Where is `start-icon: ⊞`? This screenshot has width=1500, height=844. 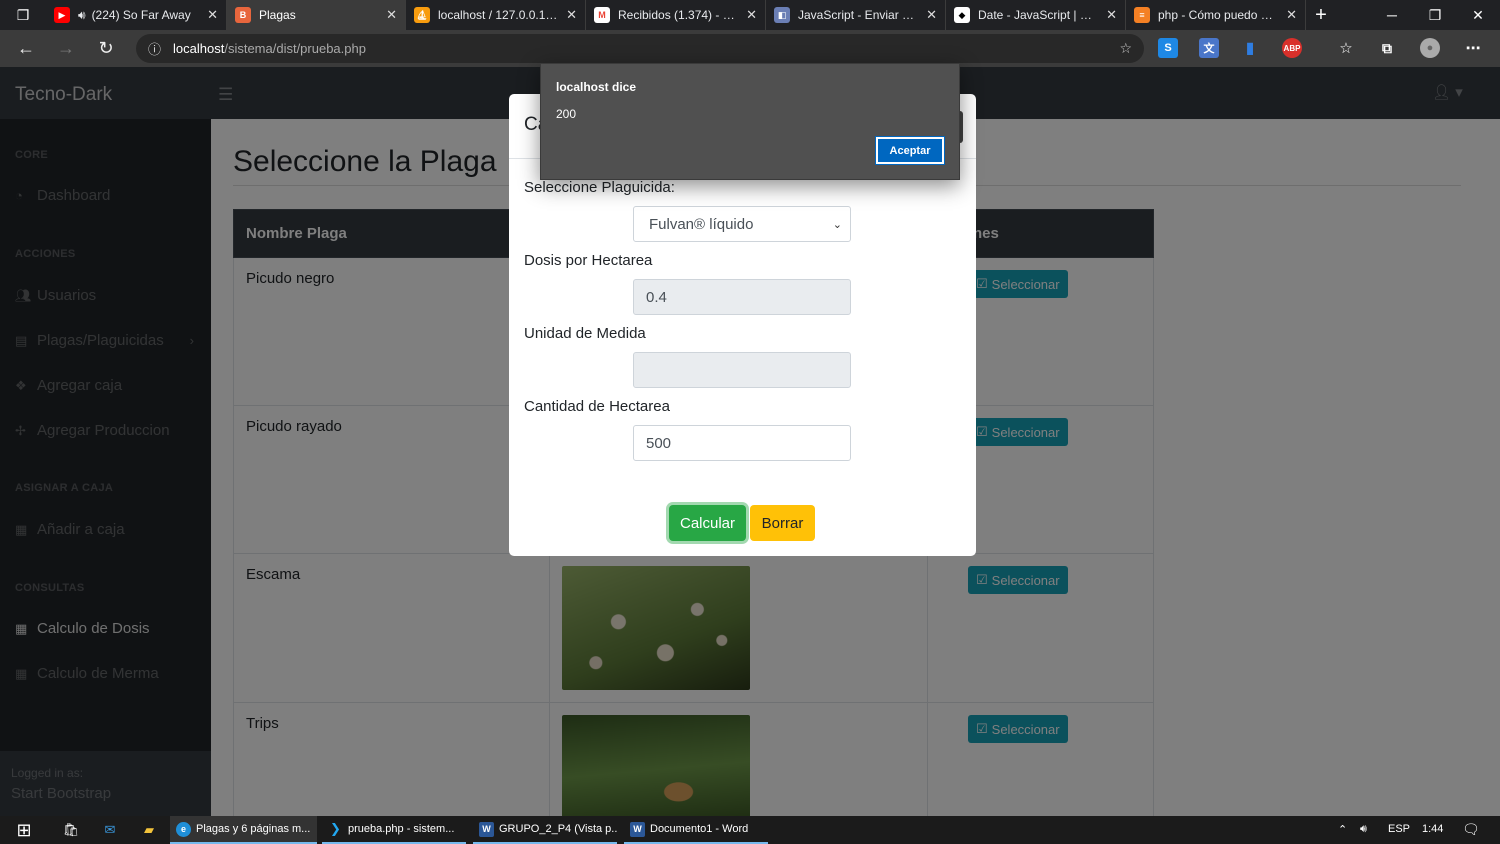 start-icon: ⊞ is located at coordinates (24, 830).